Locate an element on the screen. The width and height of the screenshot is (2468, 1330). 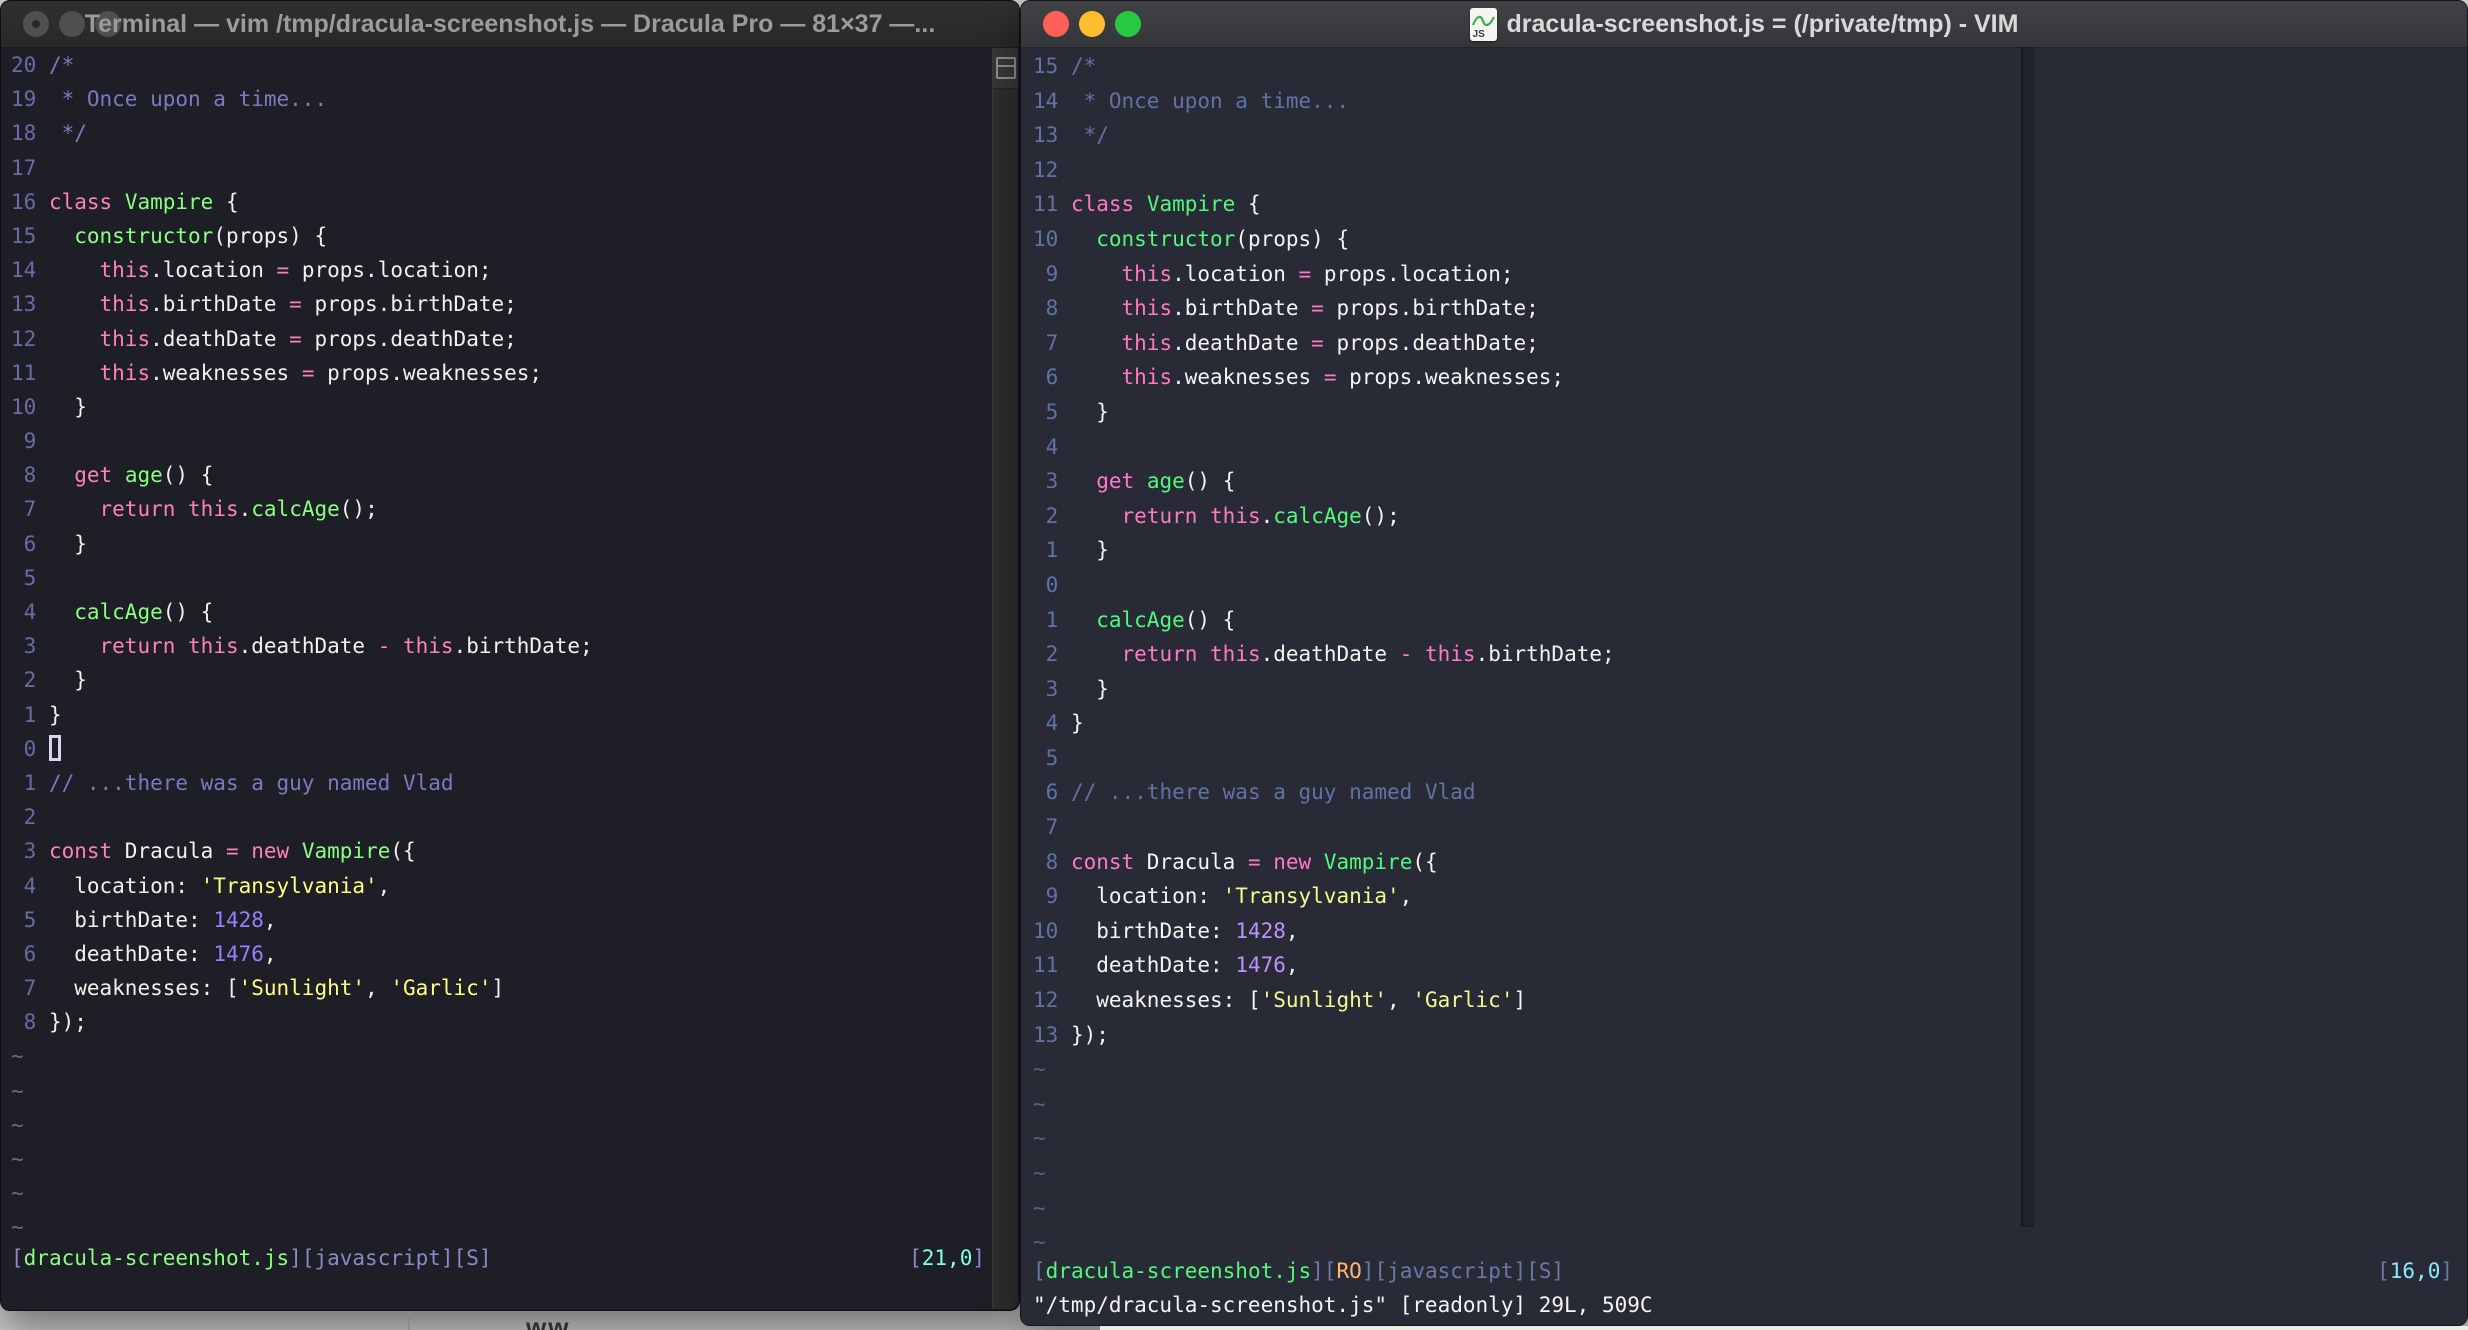
line-number: 9 is located at coordinates (1052, 273).